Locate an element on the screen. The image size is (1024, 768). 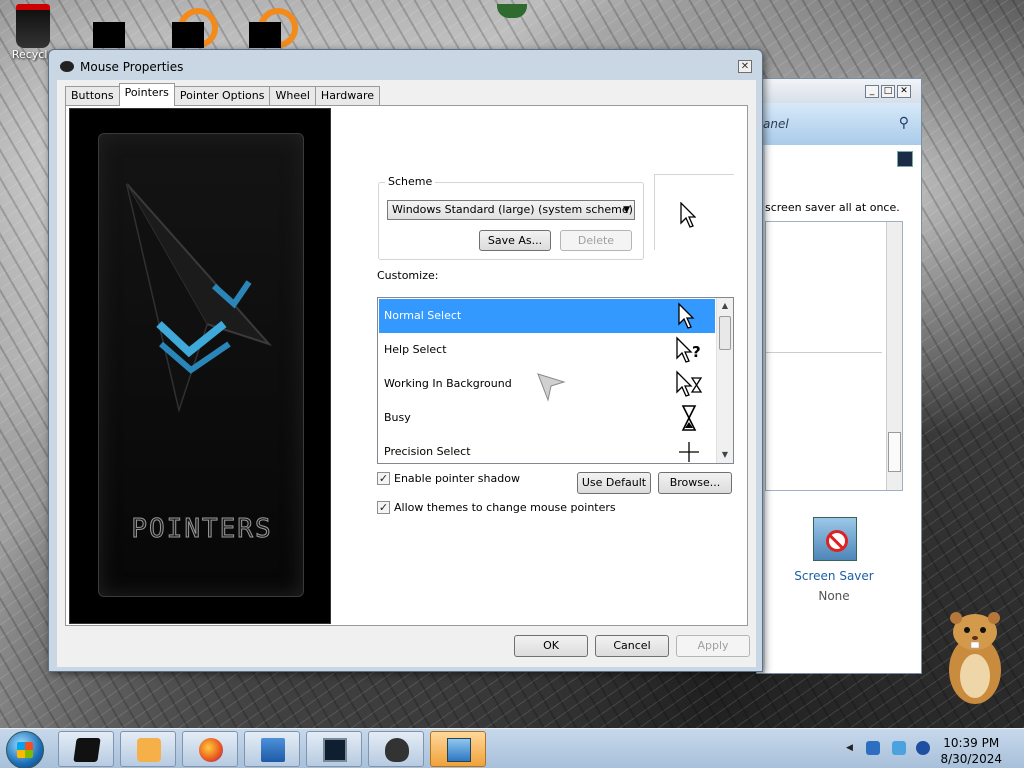
windows-flag-icon is located at coordinates (25, 750).